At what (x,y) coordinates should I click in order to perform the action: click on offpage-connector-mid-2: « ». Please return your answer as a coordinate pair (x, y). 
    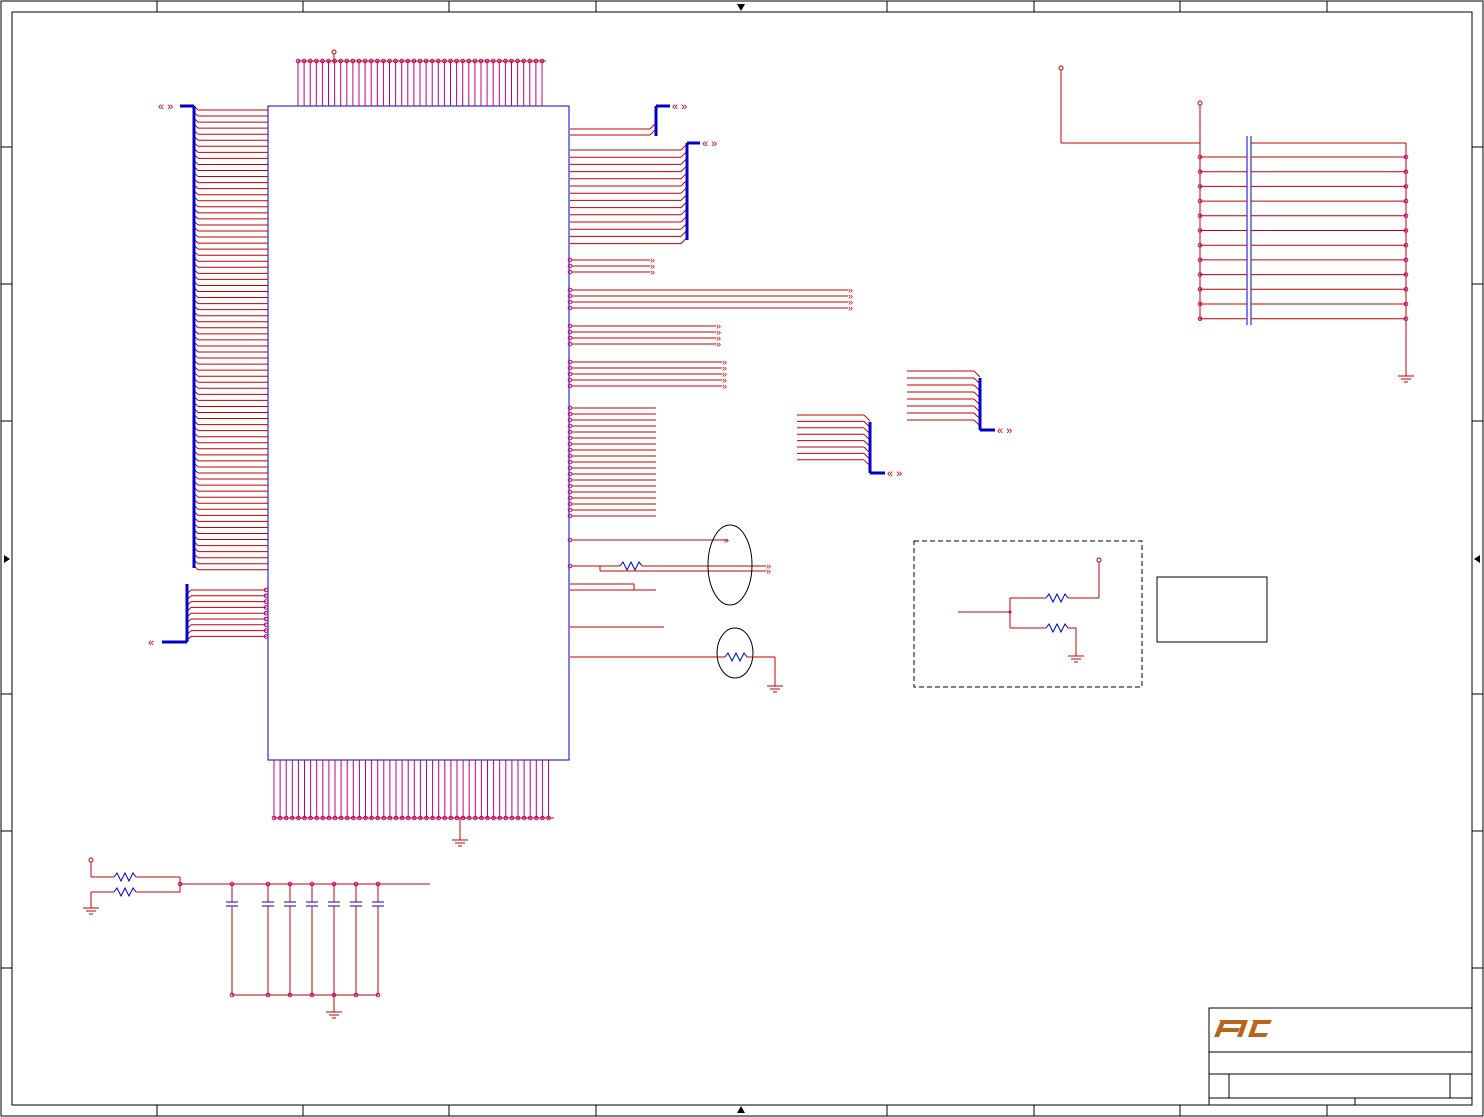
    Looking at the image, I should click on (1004, 431).